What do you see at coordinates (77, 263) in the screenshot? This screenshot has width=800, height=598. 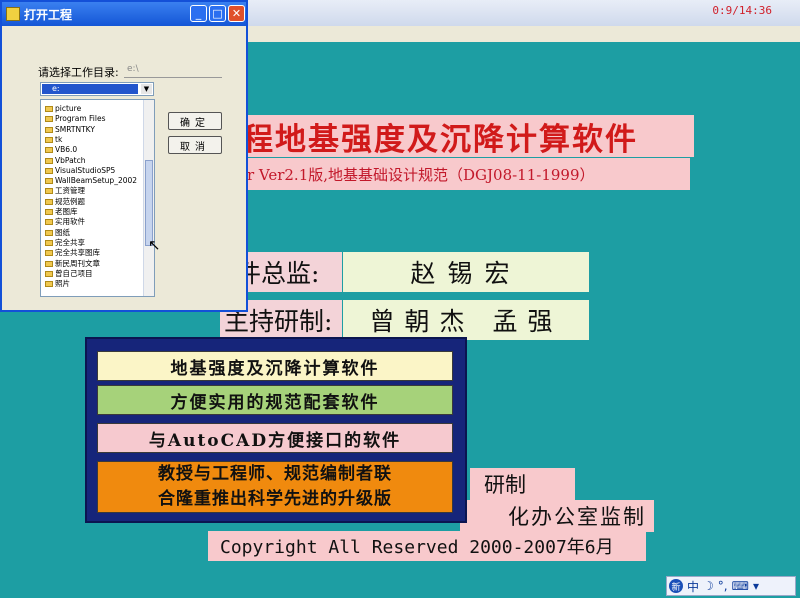 I see `folder-name: 新民周刊文章` at bounding box center [77, 263].